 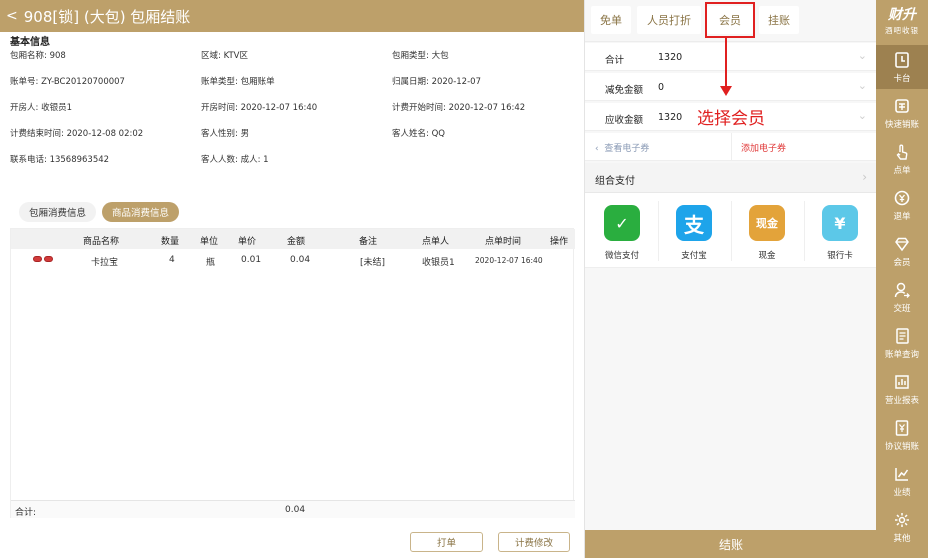 What do you see at coordinates (446, 542) in the screenshot?
I see `print-button: 打单` at bounding box center [446, 542].